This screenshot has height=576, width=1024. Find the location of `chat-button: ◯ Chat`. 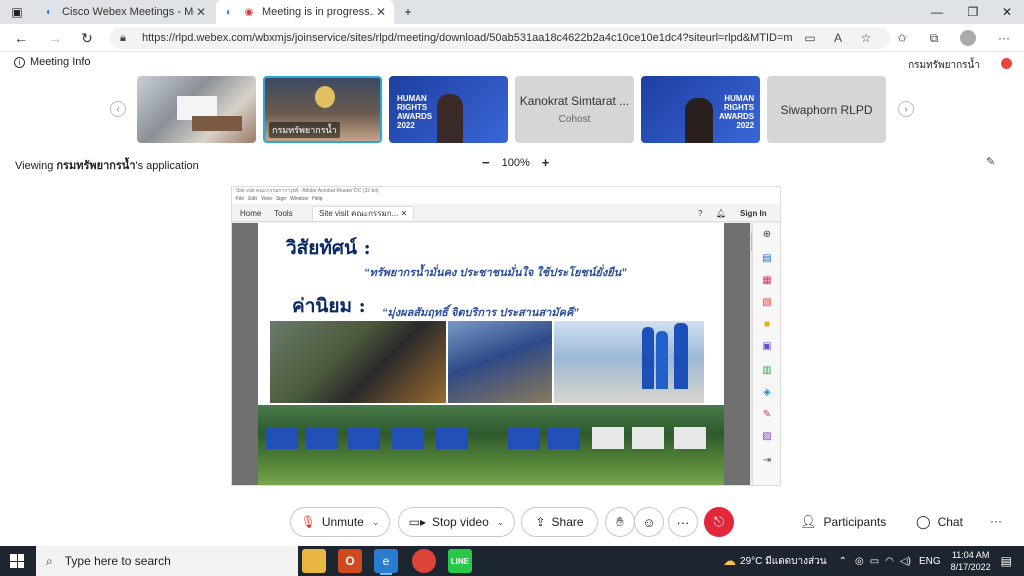

chat-button: ◯ Chat is located at coordinates (939, 522).